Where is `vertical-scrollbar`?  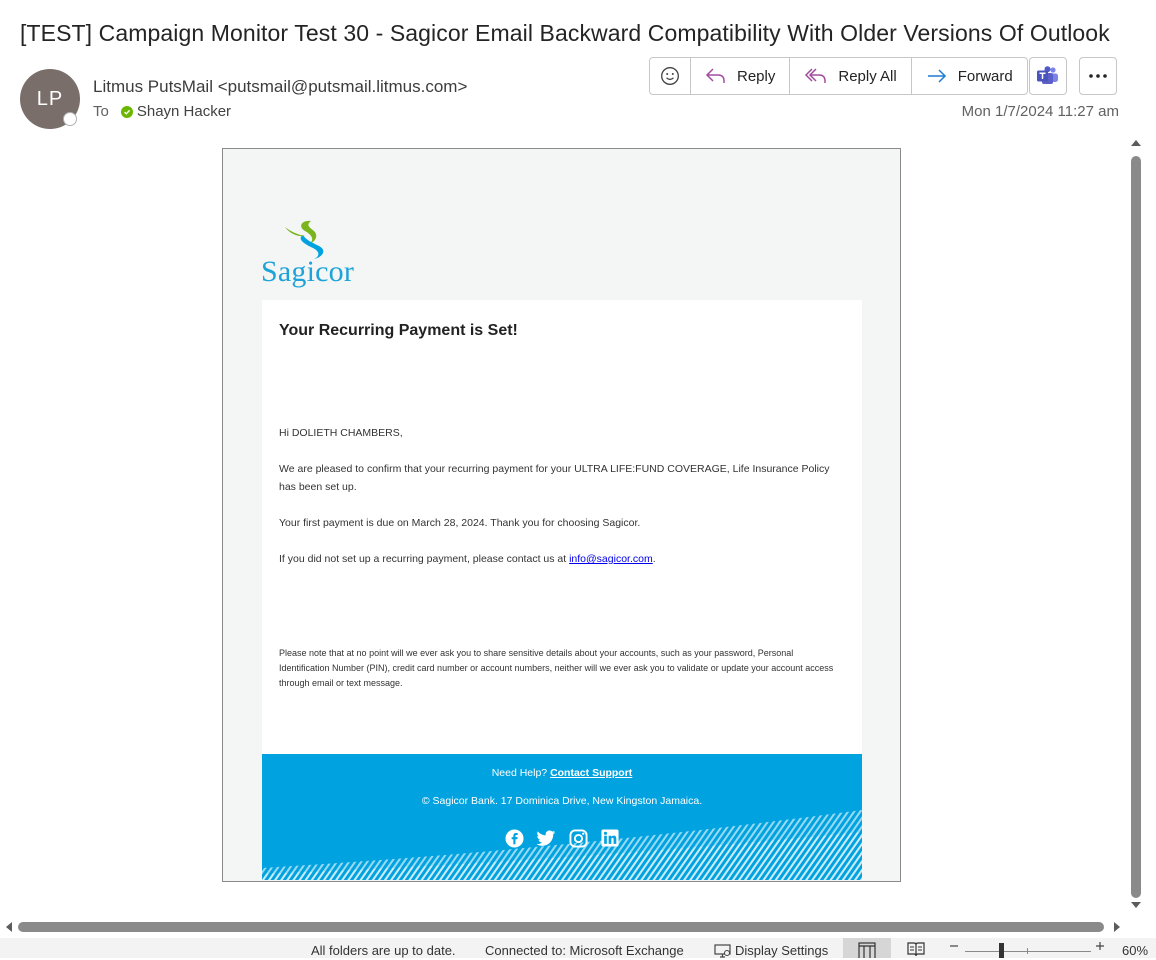 vertical-scrollbar is located at coordinates (1136, 524).